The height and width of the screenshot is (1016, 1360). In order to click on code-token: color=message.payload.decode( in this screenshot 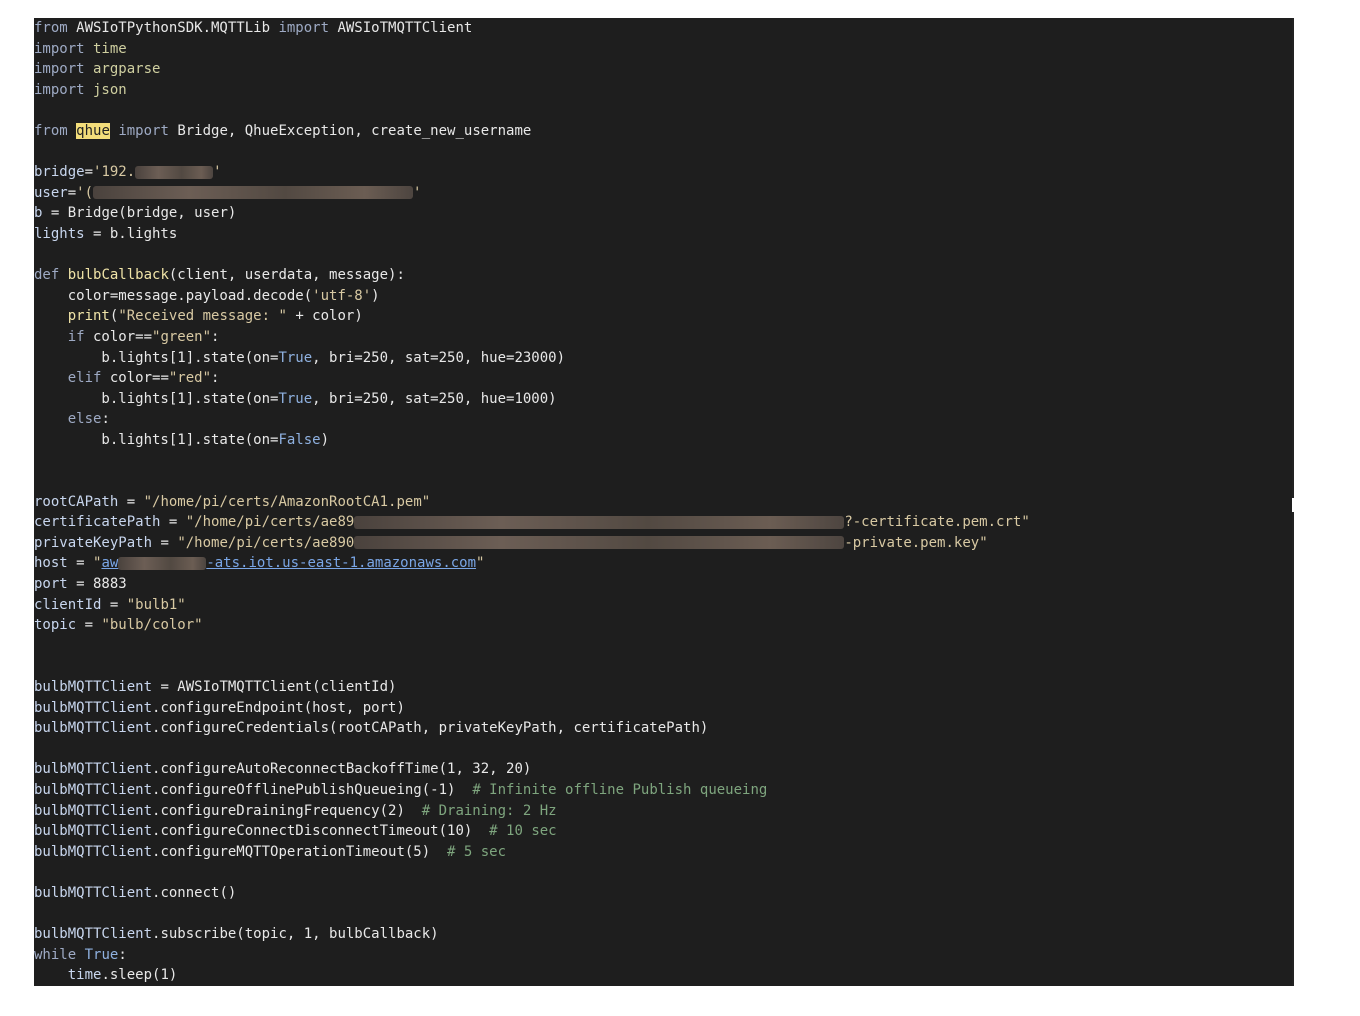, I will do `click(173, 295)`.